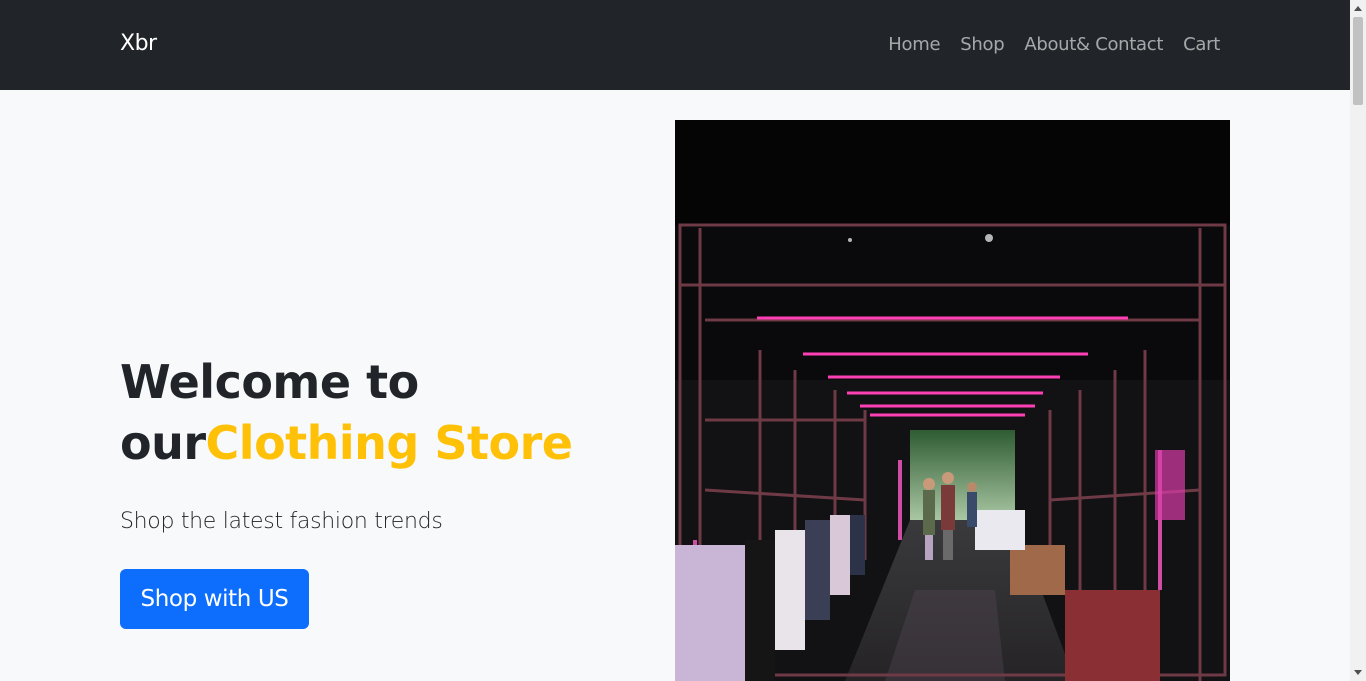 This screenshot has width=1366, height=681. I want to click on nav-item-home: Home, so click(914, 44).